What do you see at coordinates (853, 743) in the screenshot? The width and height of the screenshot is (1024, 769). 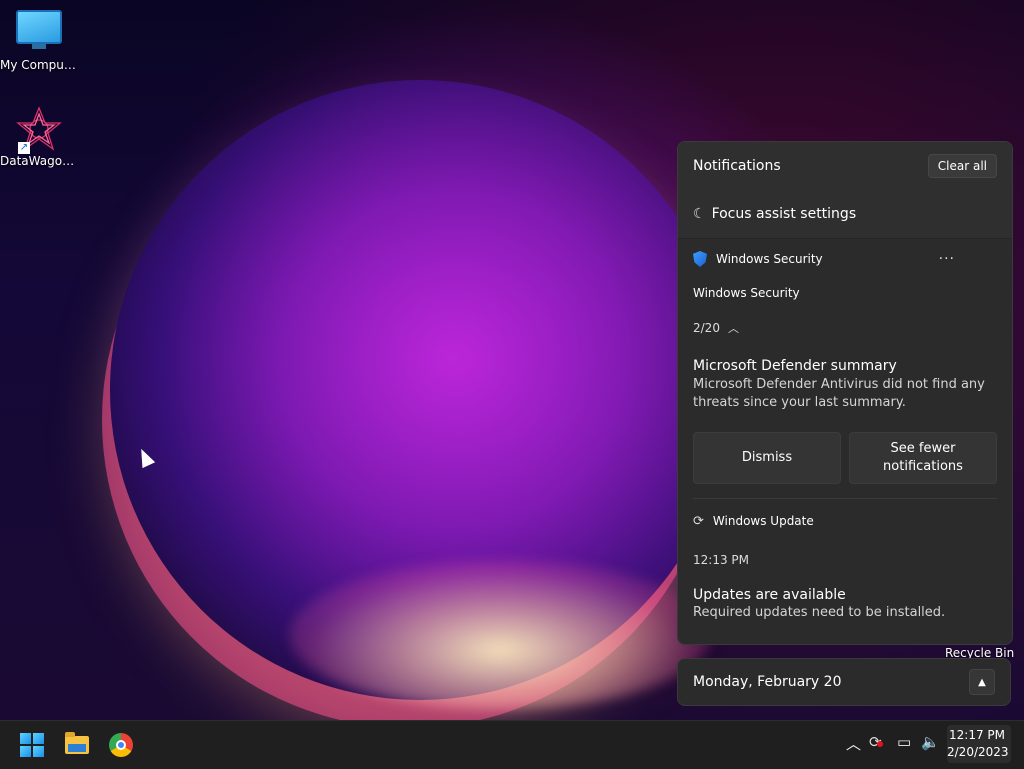 I see `show-hidden-icons-chevron-icon: ︿` at bounding box center [853, 743].